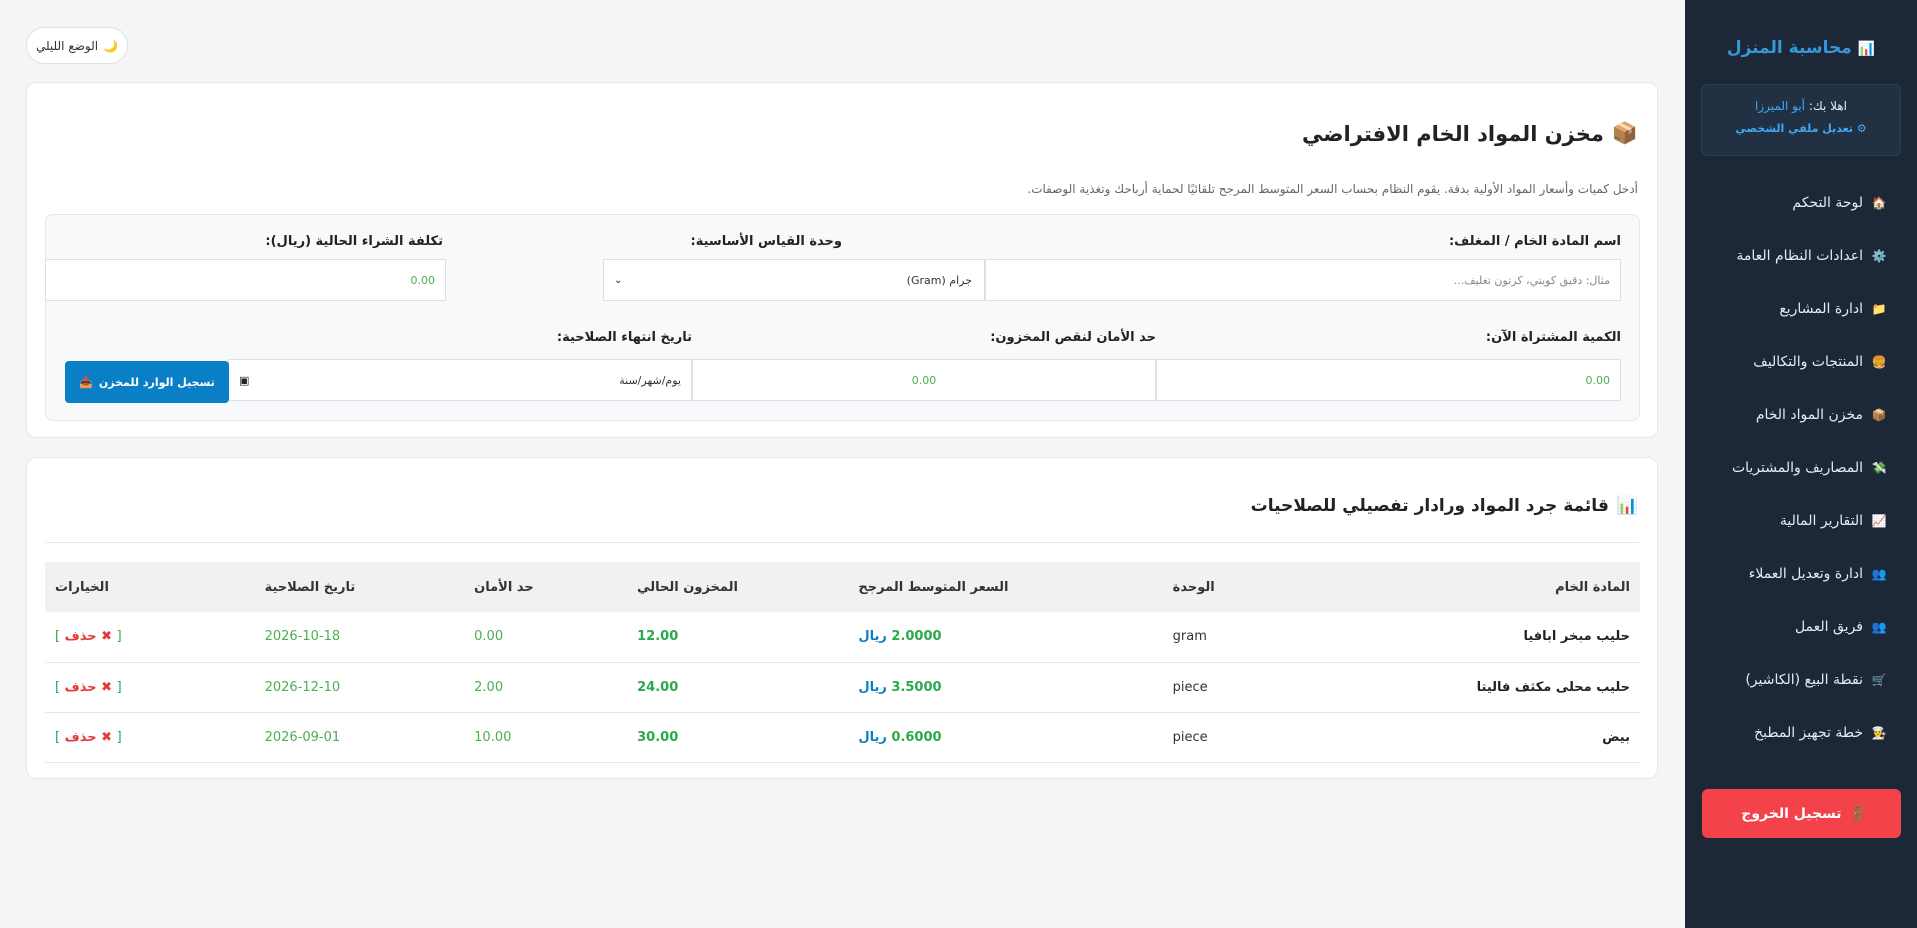 The width and height of the screenshot is (1917, 928). I want to click on box-icon: 📦, so click(1624, 133).